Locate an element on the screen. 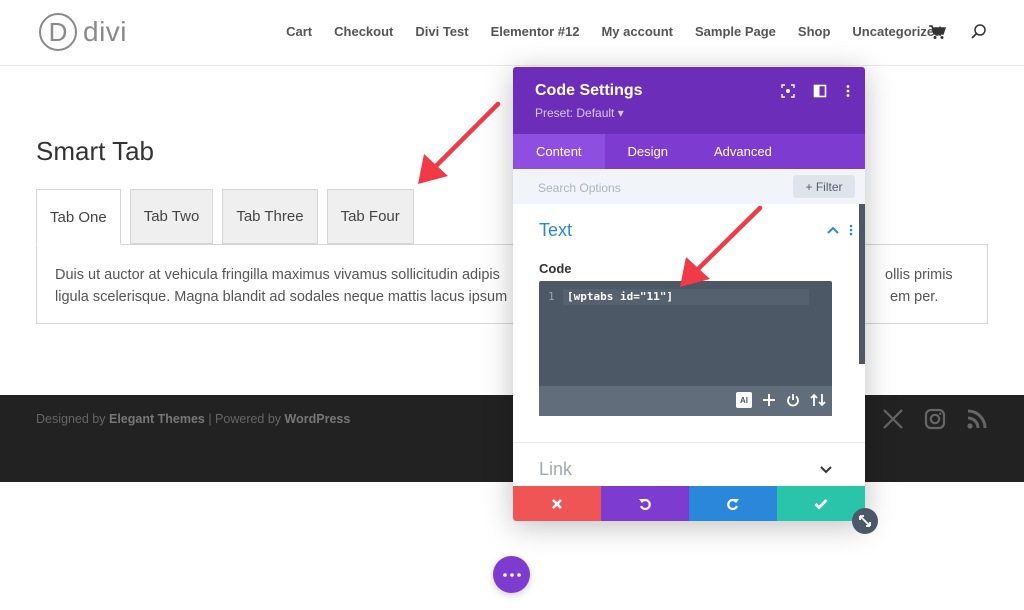  smart-tabs: Tab One Tab Two Tab Three Tab Four is located at coordinates (229, 217).